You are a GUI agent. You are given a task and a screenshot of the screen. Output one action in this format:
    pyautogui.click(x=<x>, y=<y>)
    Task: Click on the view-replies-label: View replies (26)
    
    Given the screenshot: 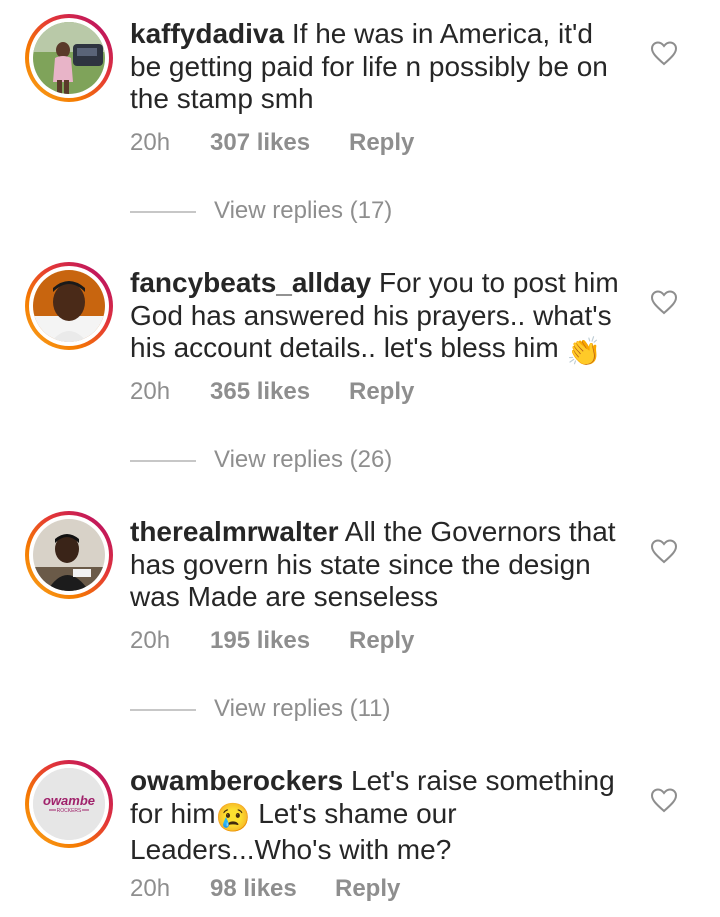 What is the action you would take?
    pyautogui.click(x=303, y=459)
    